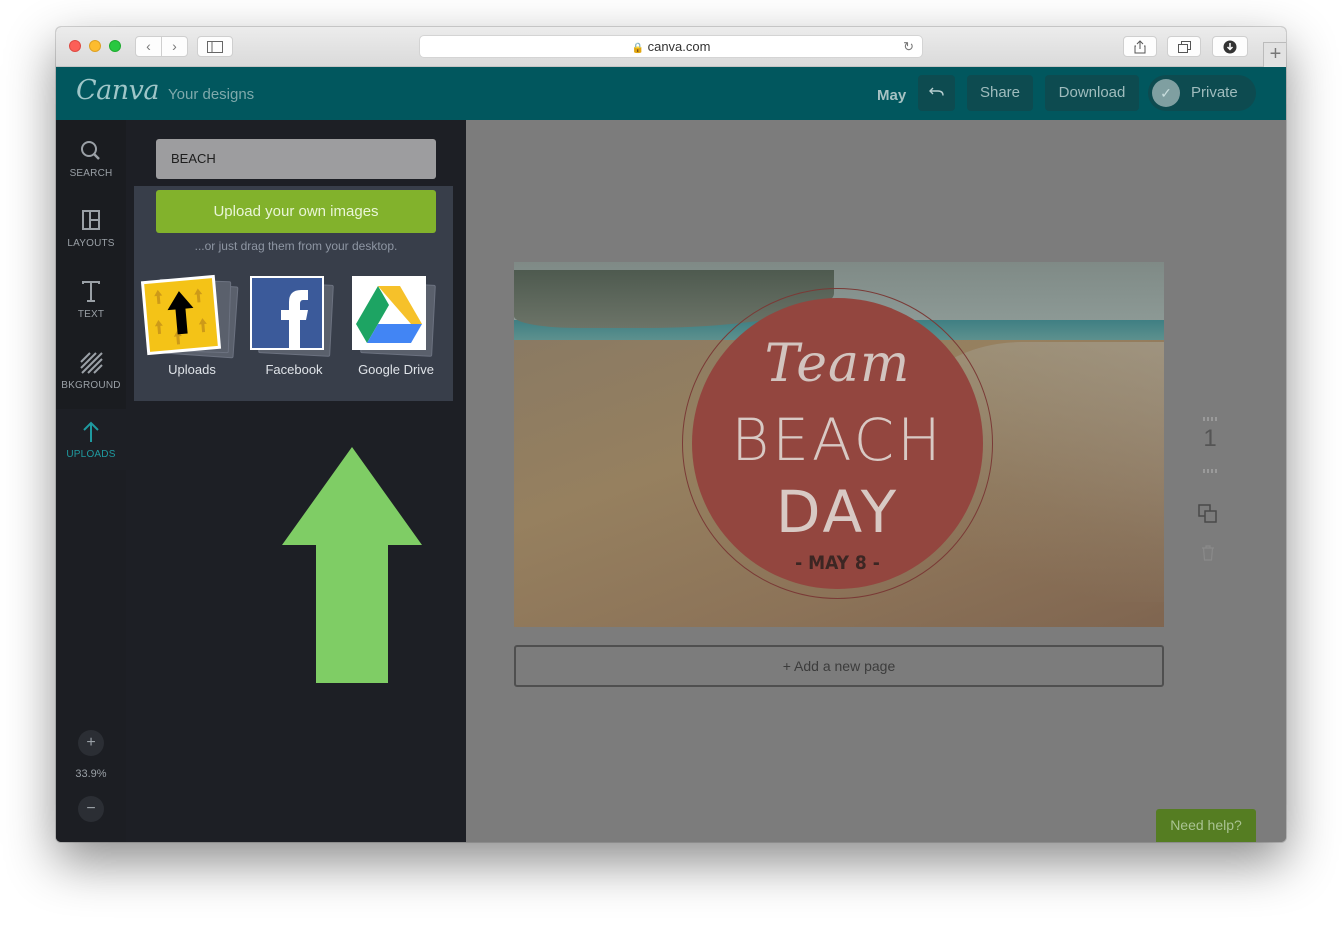 This screenshot has height=927, width=1342. I want to click on new-tab-button: +, so click(1274, 54).